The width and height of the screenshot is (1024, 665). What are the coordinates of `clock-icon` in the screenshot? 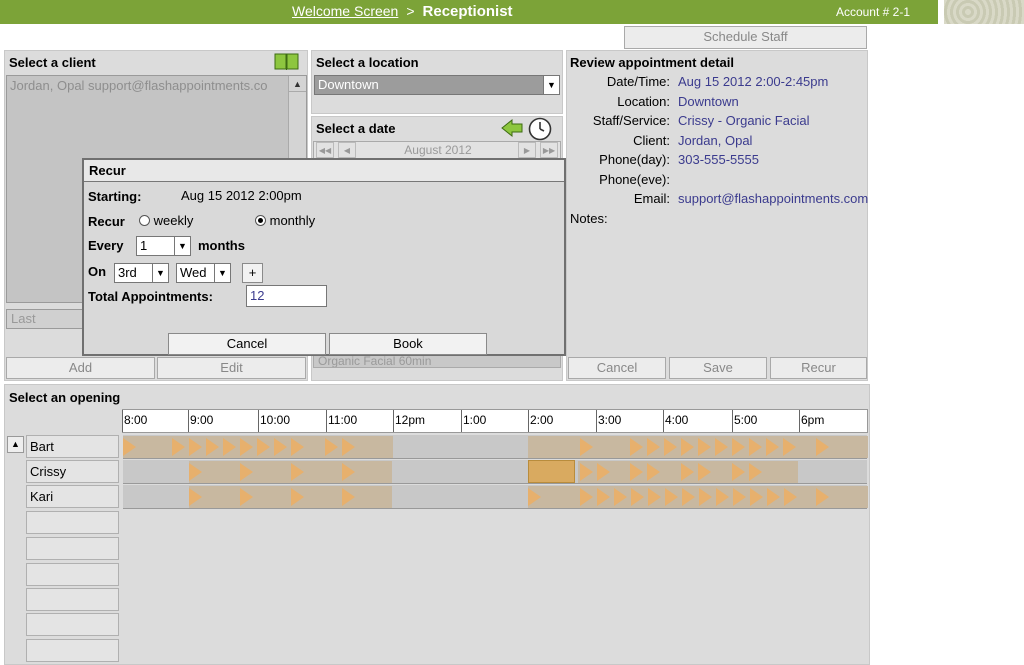 It's located at (540, 129).